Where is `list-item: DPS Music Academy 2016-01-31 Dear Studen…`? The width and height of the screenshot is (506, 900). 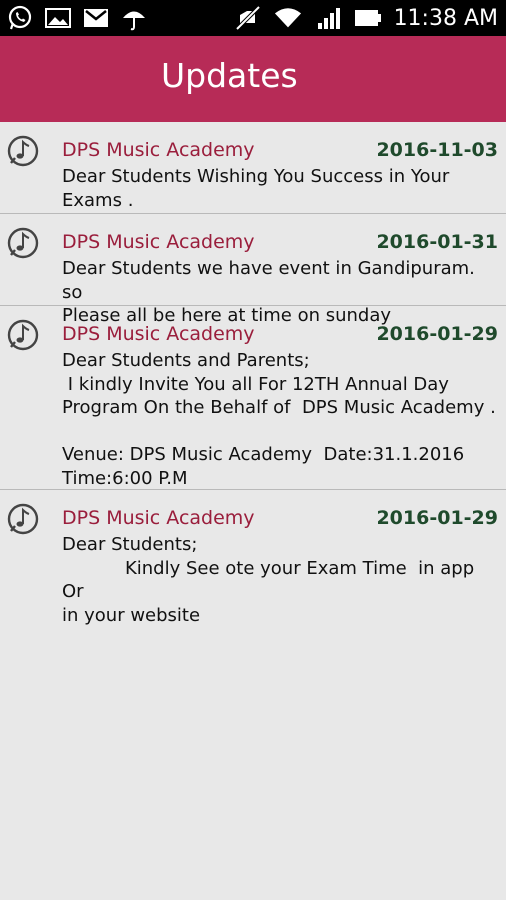
list-item: DPS Music Academy 2016-01-31 Dear Studen… is located at coordinates (253, 270).